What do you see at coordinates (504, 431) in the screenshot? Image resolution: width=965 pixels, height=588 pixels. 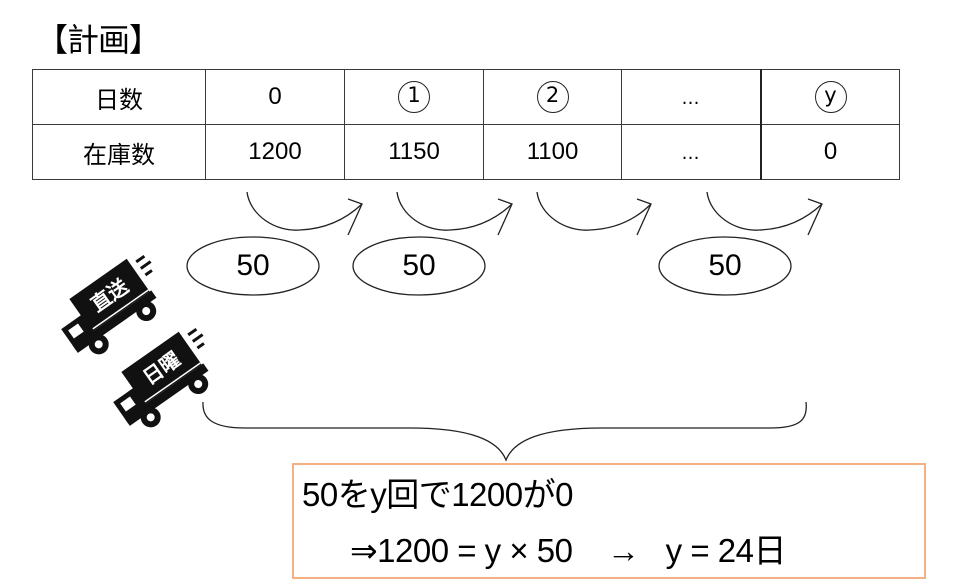 I see `summary-brace` at bounding box center [504, 431].